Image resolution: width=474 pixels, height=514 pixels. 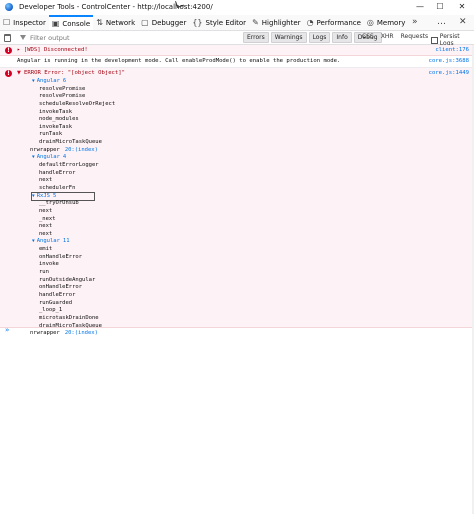 What do you see at coordinates (77, 204) in the screenshot?
I see `stack-frame: __tryOrUnsub` at bounding box center [77, 204].